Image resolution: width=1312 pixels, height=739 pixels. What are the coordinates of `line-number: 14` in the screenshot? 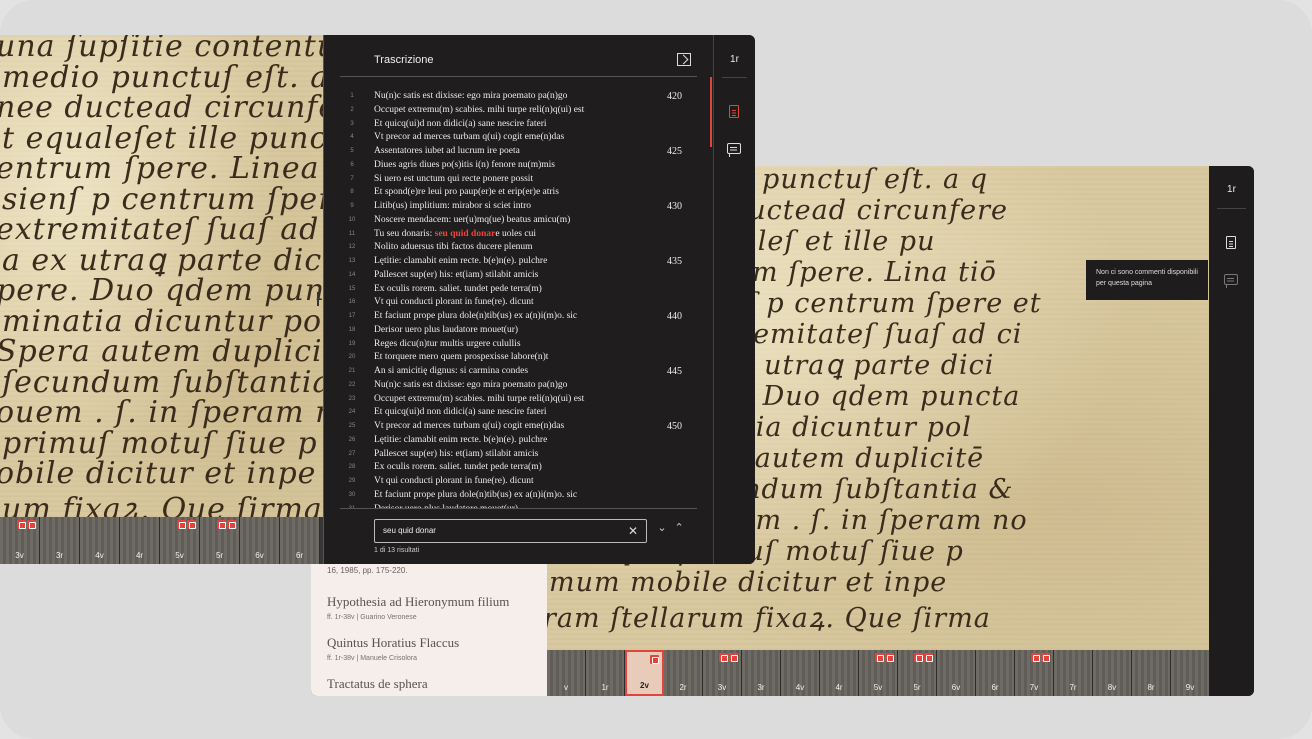 It's located at (352, 274).